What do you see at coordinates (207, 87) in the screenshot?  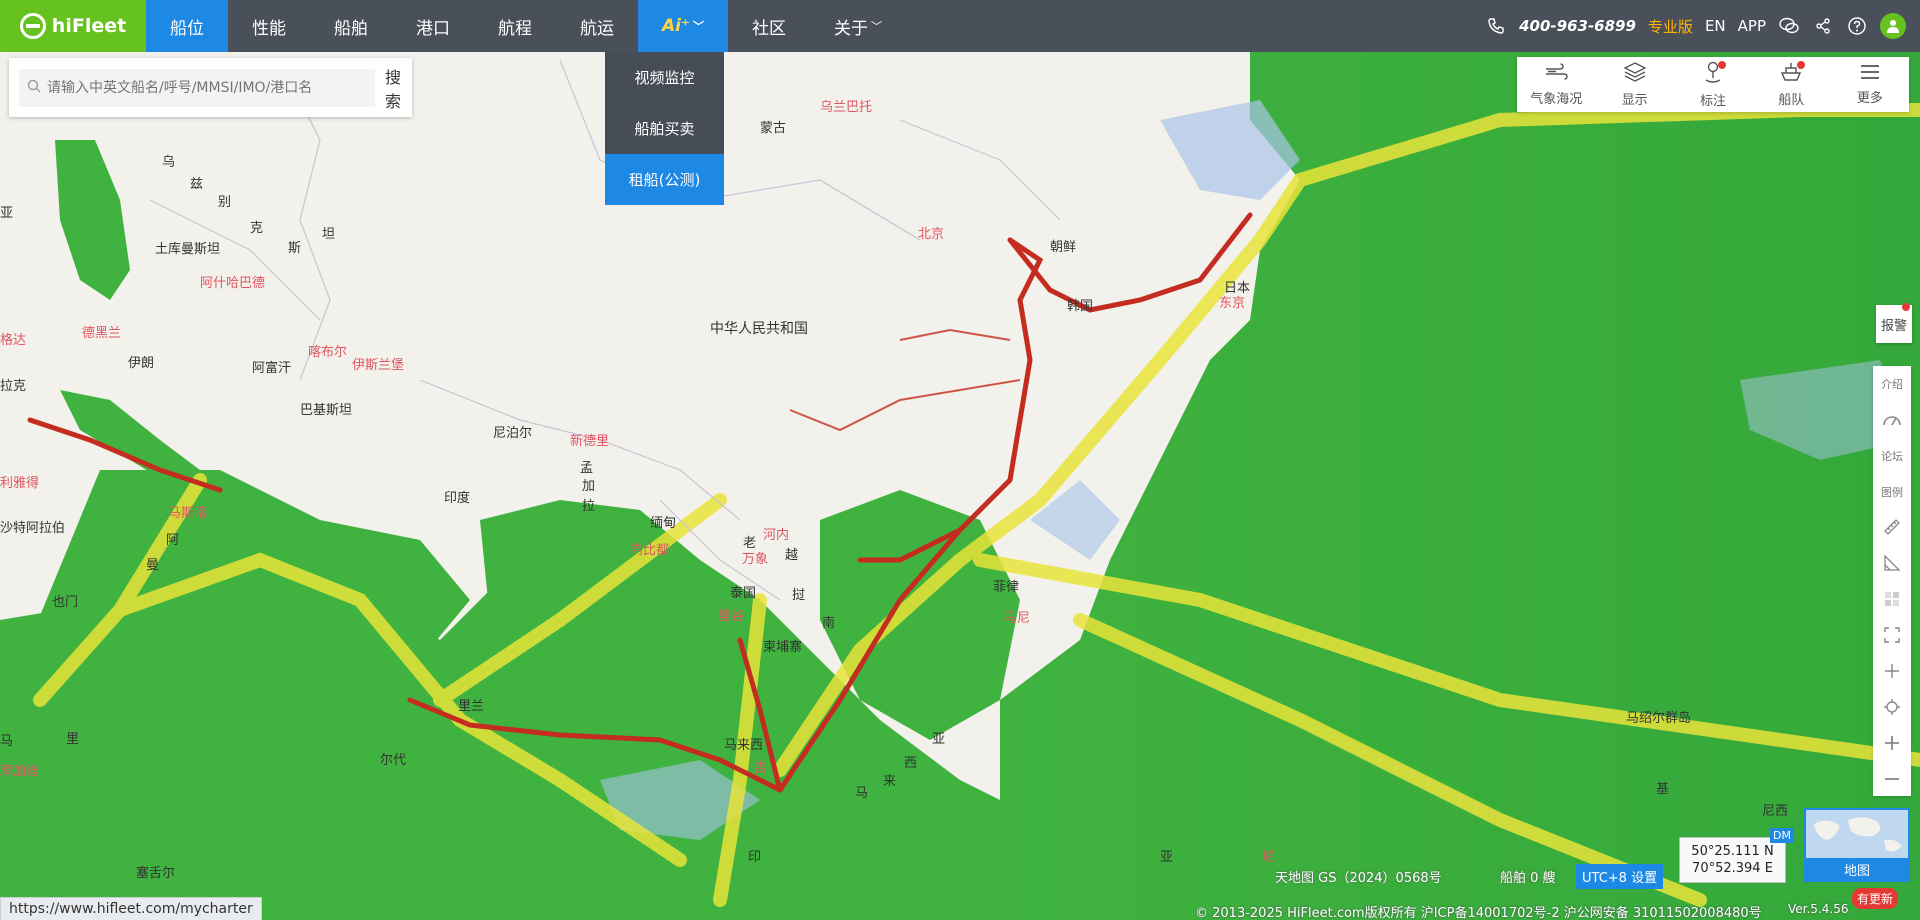 I see `search-input` at bounding box center [207, 87].